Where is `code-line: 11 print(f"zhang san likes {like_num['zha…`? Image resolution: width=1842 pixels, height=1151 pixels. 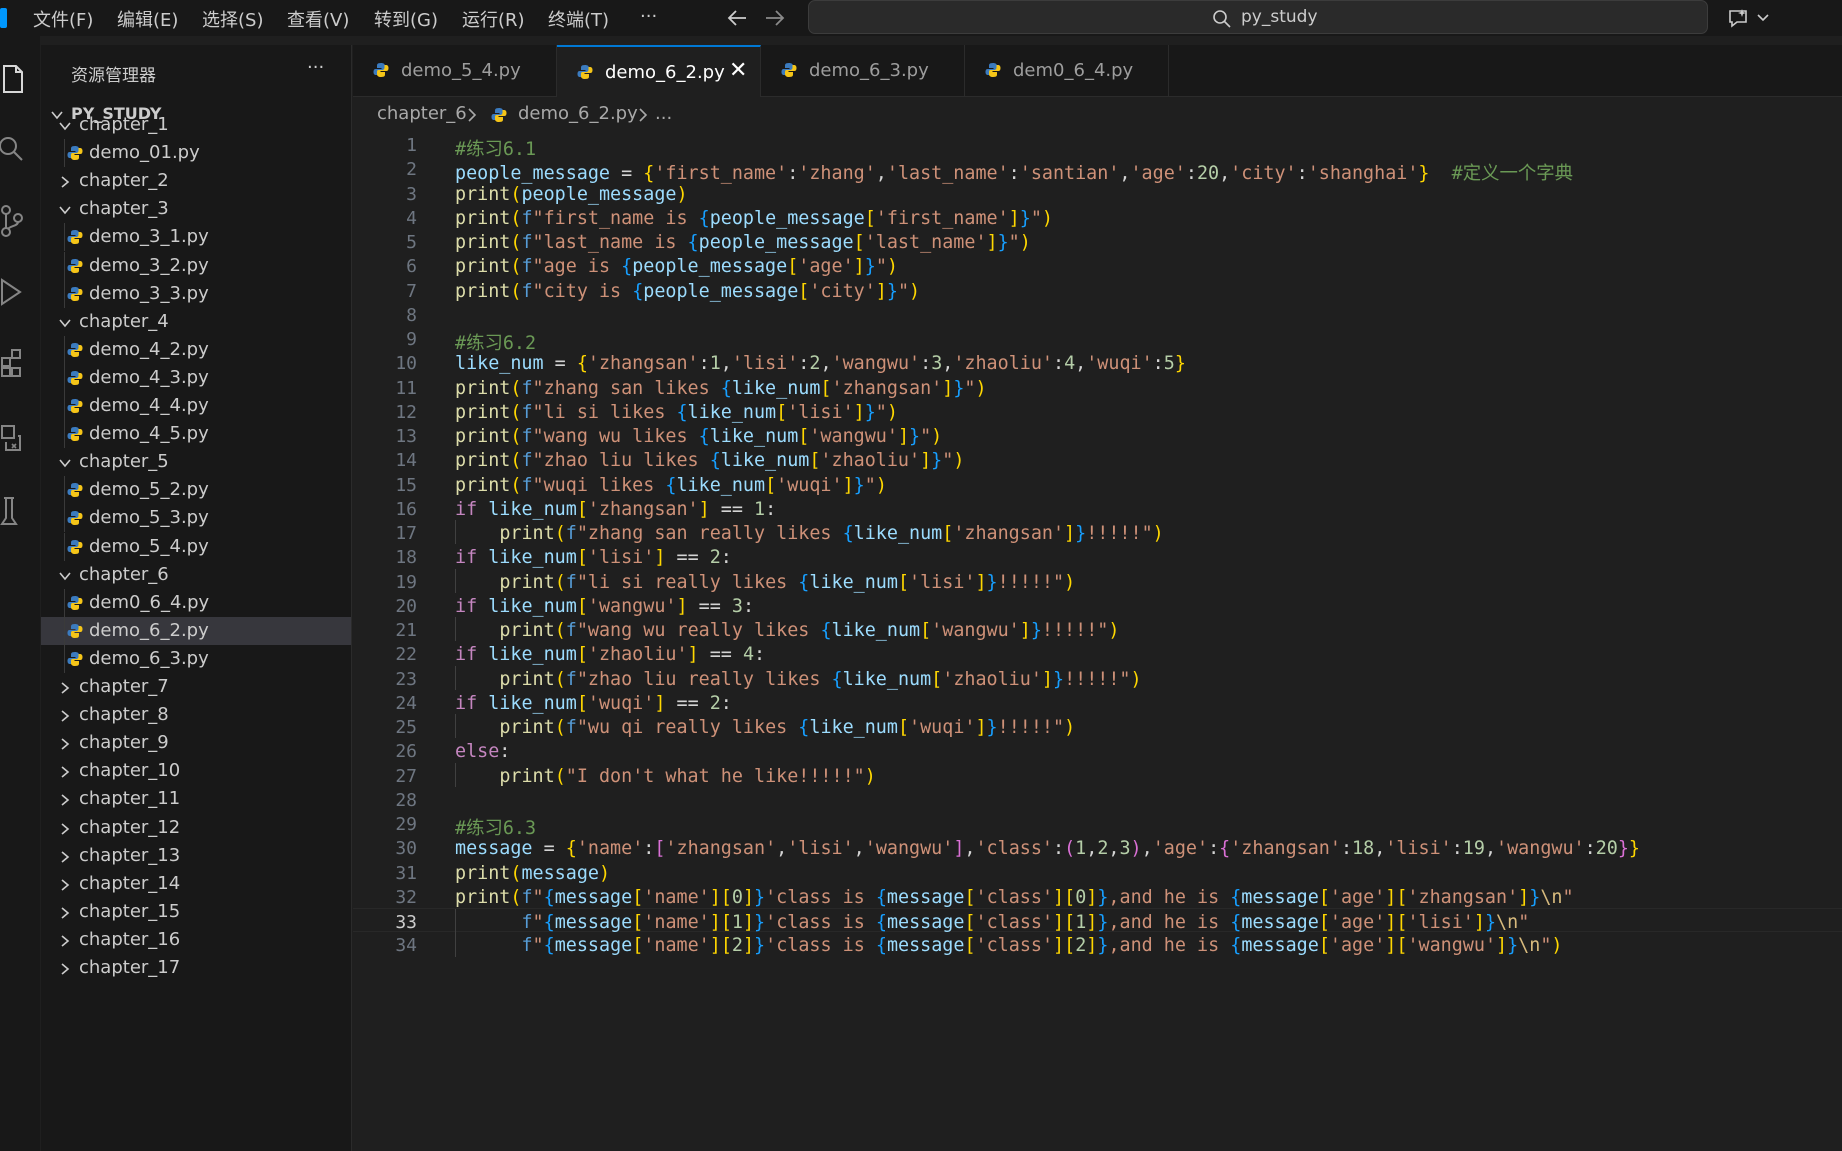
code-line: 11 print(f"zhang san likes {like_num['zha… is located at coordinates (1097, 387).